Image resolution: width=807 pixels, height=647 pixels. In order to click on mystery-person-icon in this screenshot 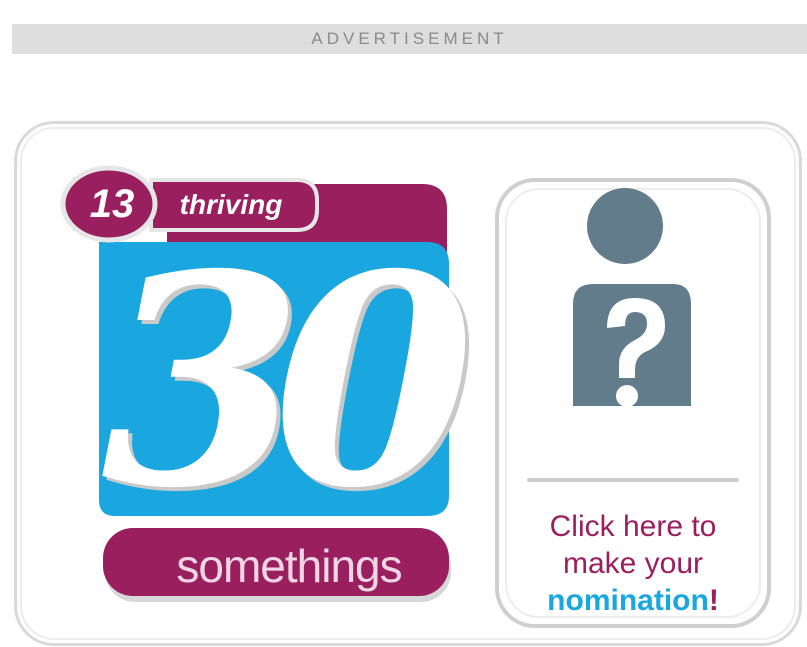, I will do `click(632, 297)`.